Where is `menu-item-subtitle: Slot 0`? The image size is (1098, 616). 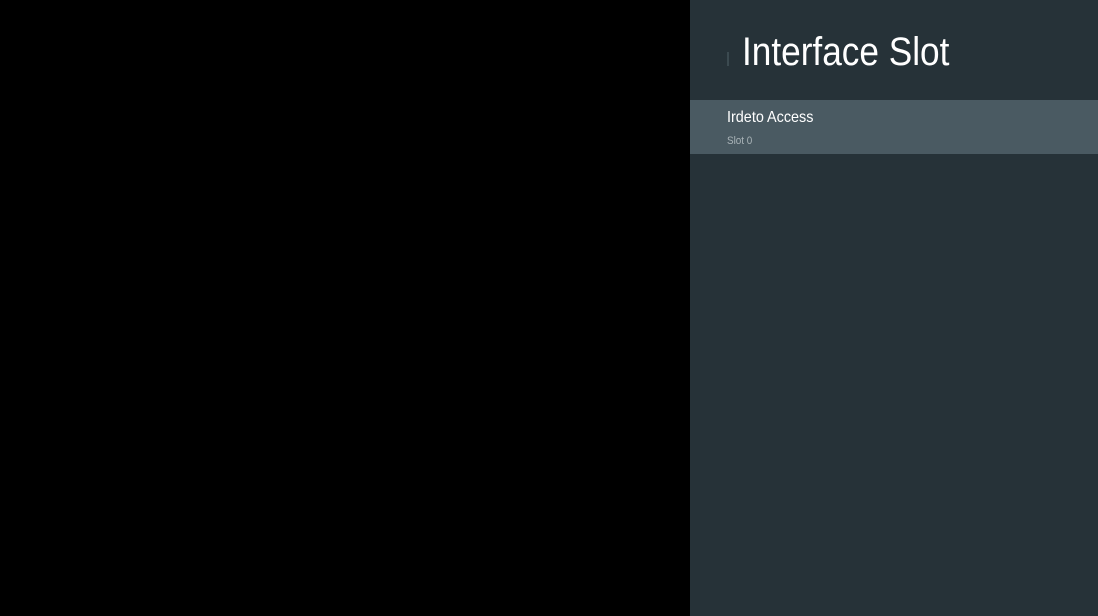
menu-item-subtitle: Slot 0 is located at coordinates (740, 141).